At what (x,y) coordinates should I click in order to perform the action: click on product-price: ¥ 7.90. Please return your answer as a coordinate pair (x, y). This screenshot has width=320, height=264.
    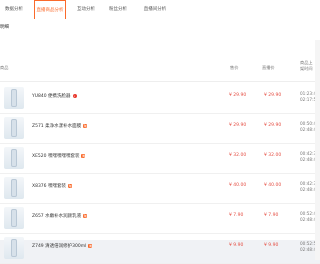
    Looking at the image, I should click on (236, 215).